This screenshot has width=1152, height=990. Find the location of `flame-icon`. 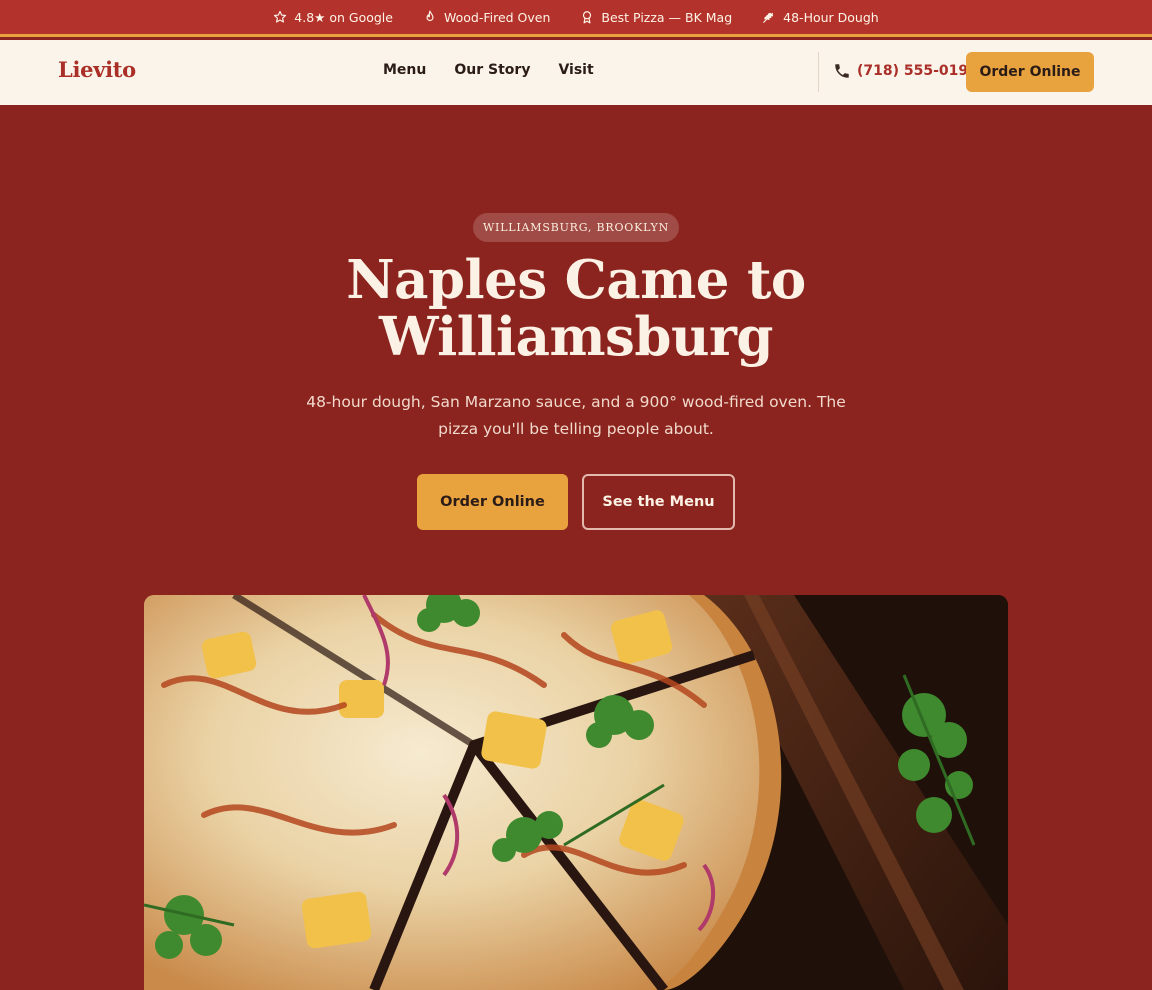

flame-icon is located at coordinates (430, 17).